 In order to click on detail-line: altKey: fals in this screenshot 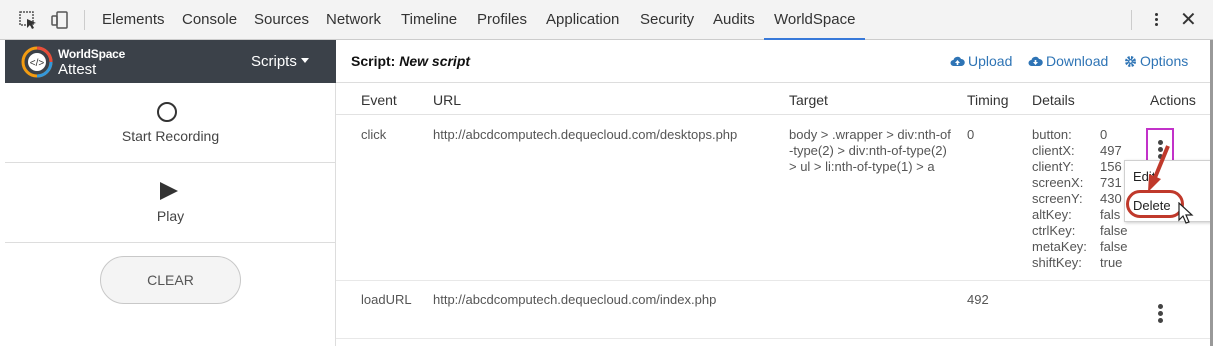, I will do `click(1082, 215)`.